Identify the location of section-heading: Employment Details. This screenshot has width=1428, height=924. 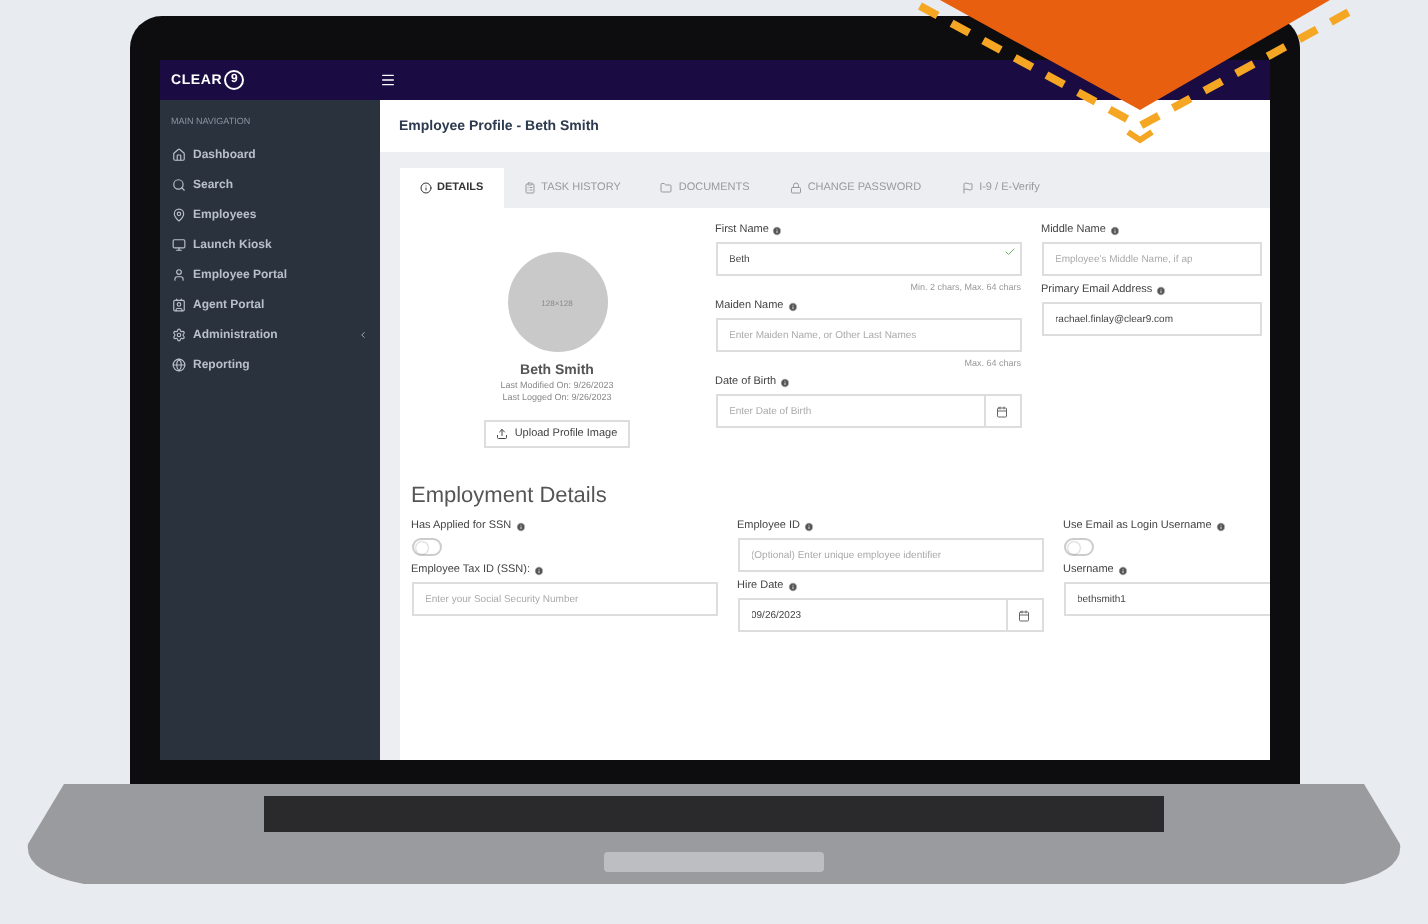
(509, 497).